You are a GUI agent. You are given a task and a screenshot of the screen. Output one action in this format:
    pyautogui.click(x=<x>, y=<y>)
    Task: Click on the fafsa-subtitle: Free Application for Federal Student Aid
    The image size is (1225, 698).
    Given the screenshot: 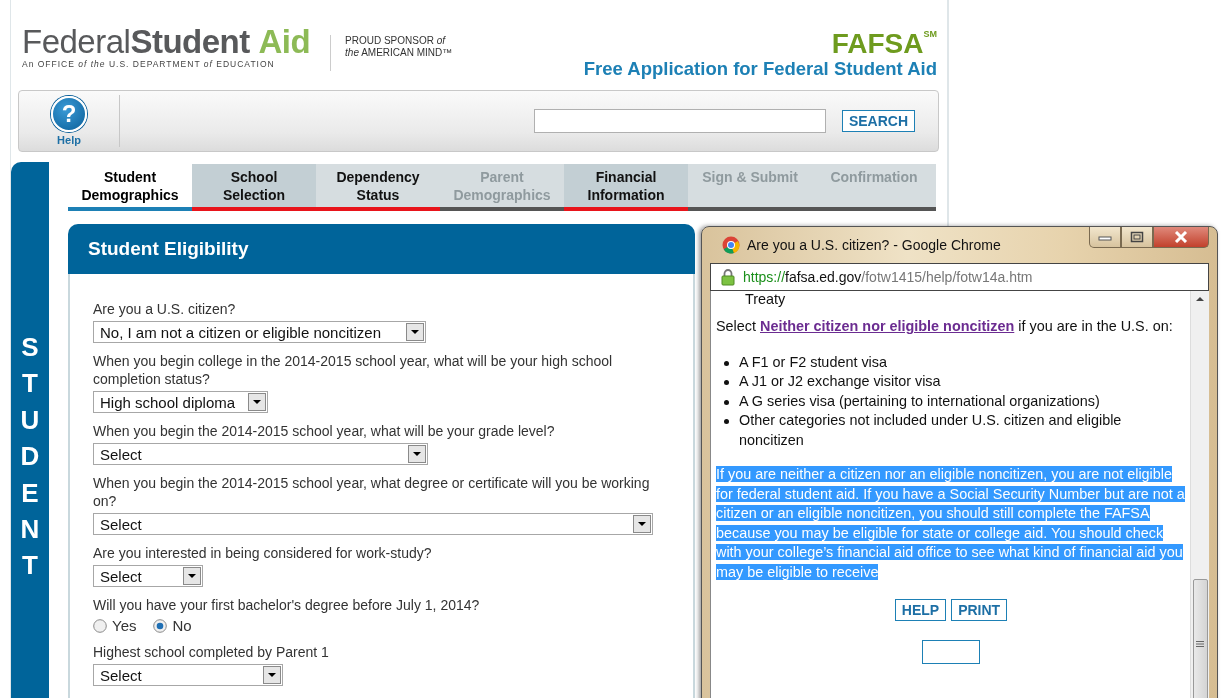 What is the action you would take?
    pyautogui.click(x=760, y=69)
    